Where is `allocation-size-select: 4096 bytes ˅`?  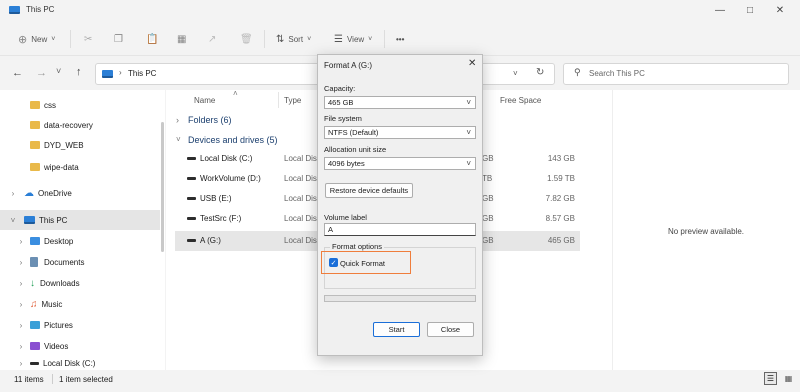 allocation-size-select: 4096 bytes ˅ is located at coordinates (400, 163).